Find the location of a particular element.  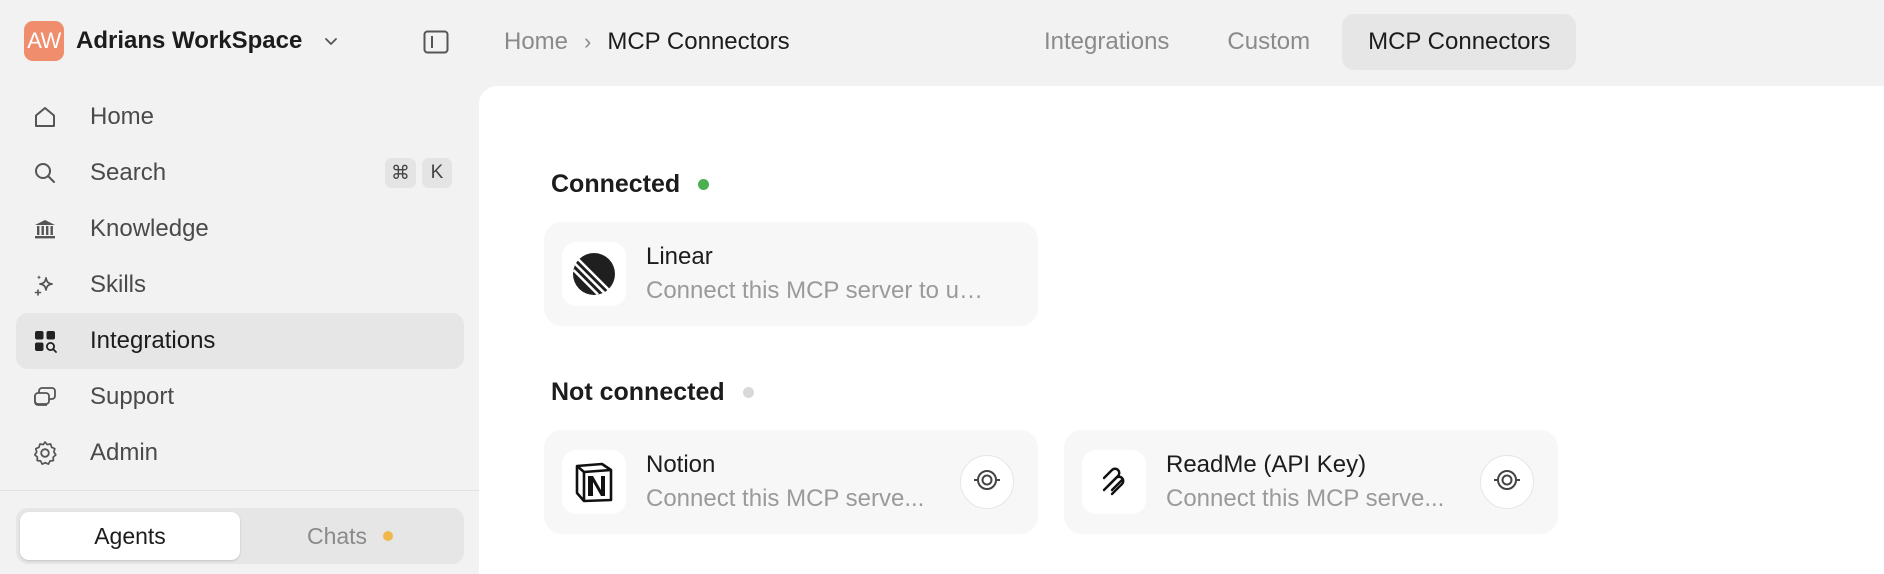

sidebar-item-admin: Admin is located at coordinates (240, 453).